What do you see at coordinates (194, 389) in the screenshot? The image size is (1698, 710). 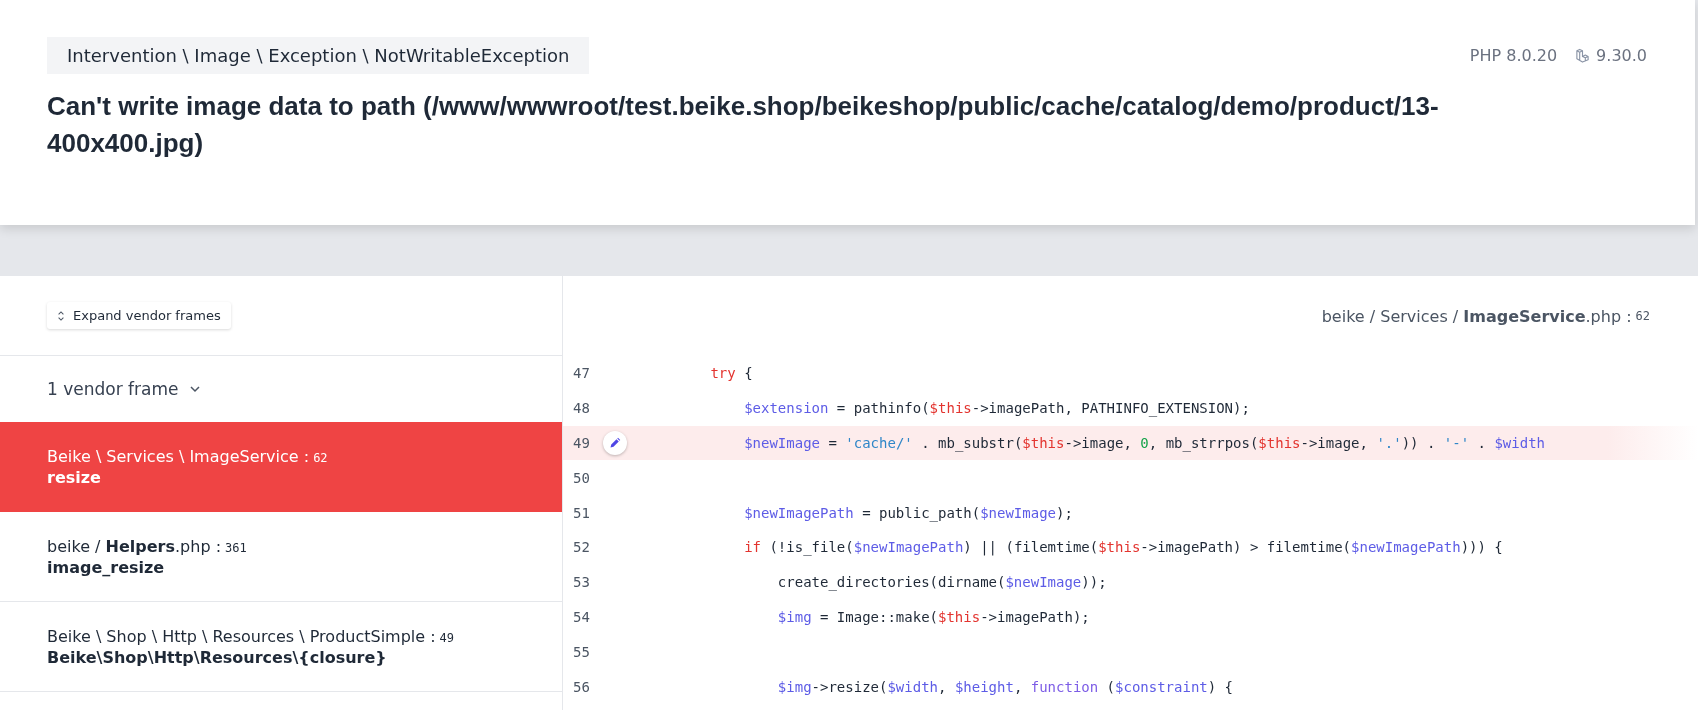 I see `chevron-down-icon` at bounding box center [194, 389].